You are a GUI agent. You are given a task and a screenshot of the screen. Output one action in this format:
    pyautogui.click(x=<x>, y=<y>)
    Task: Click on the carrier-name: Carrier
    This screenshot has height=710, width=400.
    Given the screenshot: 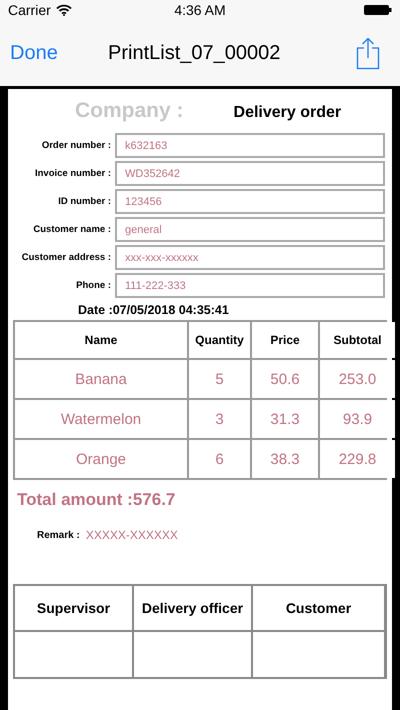 What is the action you would take?
    pyautogui.click(x=29, y=10)
    